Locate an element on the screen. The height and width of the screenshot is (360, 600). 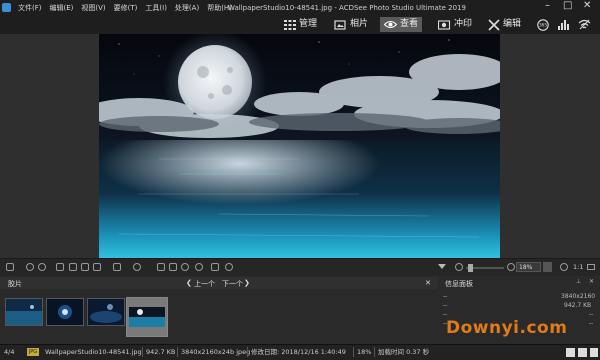
tag-icon is located at coordinates (582, 352).